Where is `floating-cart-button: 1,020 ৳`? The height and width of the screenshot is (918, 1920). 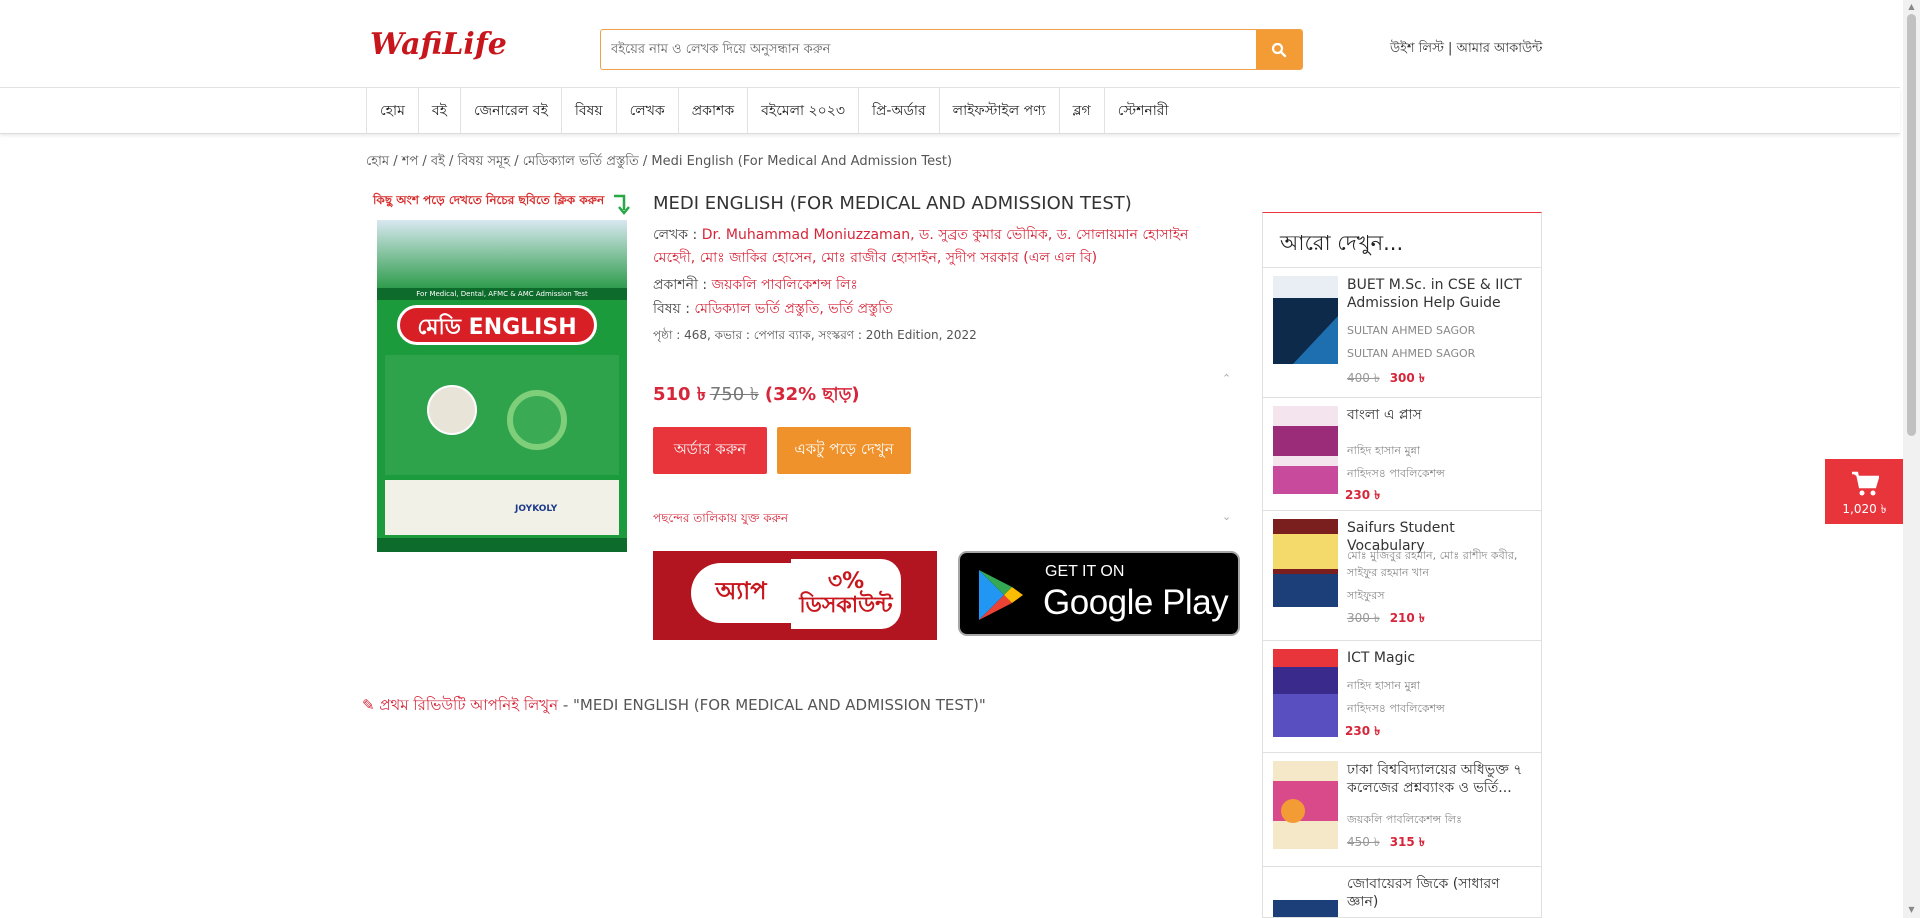 floating-cart-button: 1,020 ৳ is located at coordinates (1864, 491).